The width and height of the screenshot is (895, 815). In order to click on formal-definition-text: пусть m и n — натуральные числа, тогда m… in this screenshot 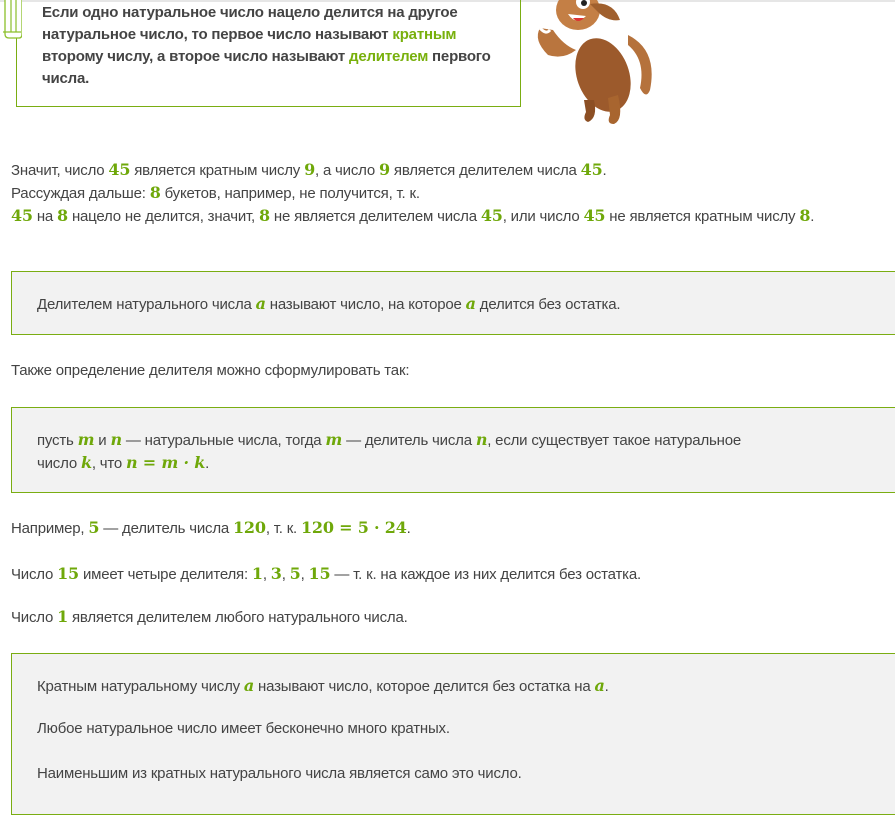, I will do `click(452, 452)`.